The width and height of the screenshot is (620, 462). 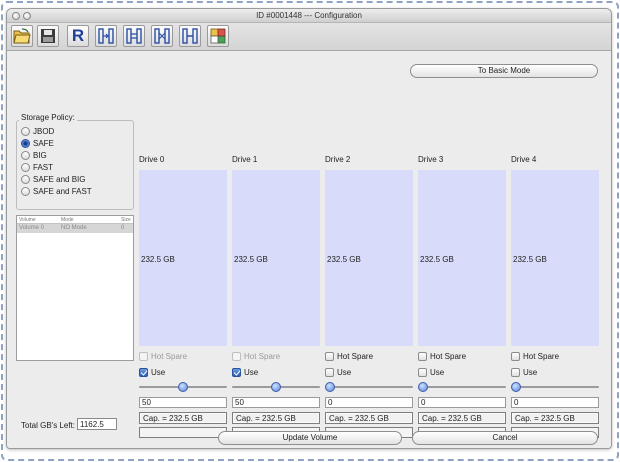 What do you see at coordinates (158, 372) in the screenshot?
I see `use-label: Use` at bounding box center [158, 372].